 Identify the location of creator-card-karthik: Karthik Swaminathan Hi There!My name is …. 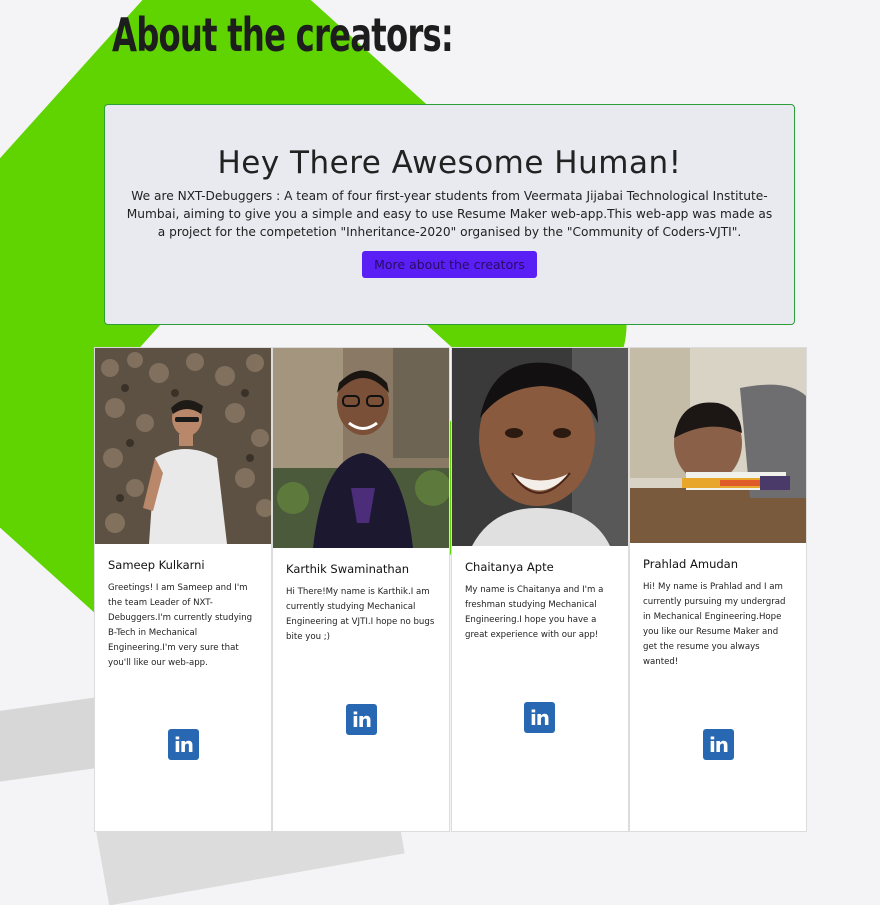
(361, 589).